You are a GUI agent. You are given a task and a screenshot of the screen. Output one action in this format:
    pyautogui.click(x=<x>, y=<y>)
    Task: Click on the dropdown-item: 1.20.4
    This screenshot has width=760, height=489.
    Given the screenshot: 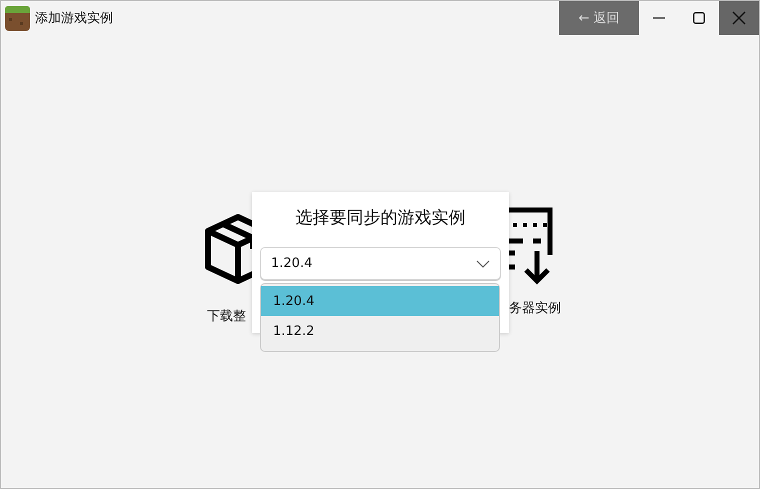 What is the action you would take?
    pyautogui.click(x=380, y=301)
    